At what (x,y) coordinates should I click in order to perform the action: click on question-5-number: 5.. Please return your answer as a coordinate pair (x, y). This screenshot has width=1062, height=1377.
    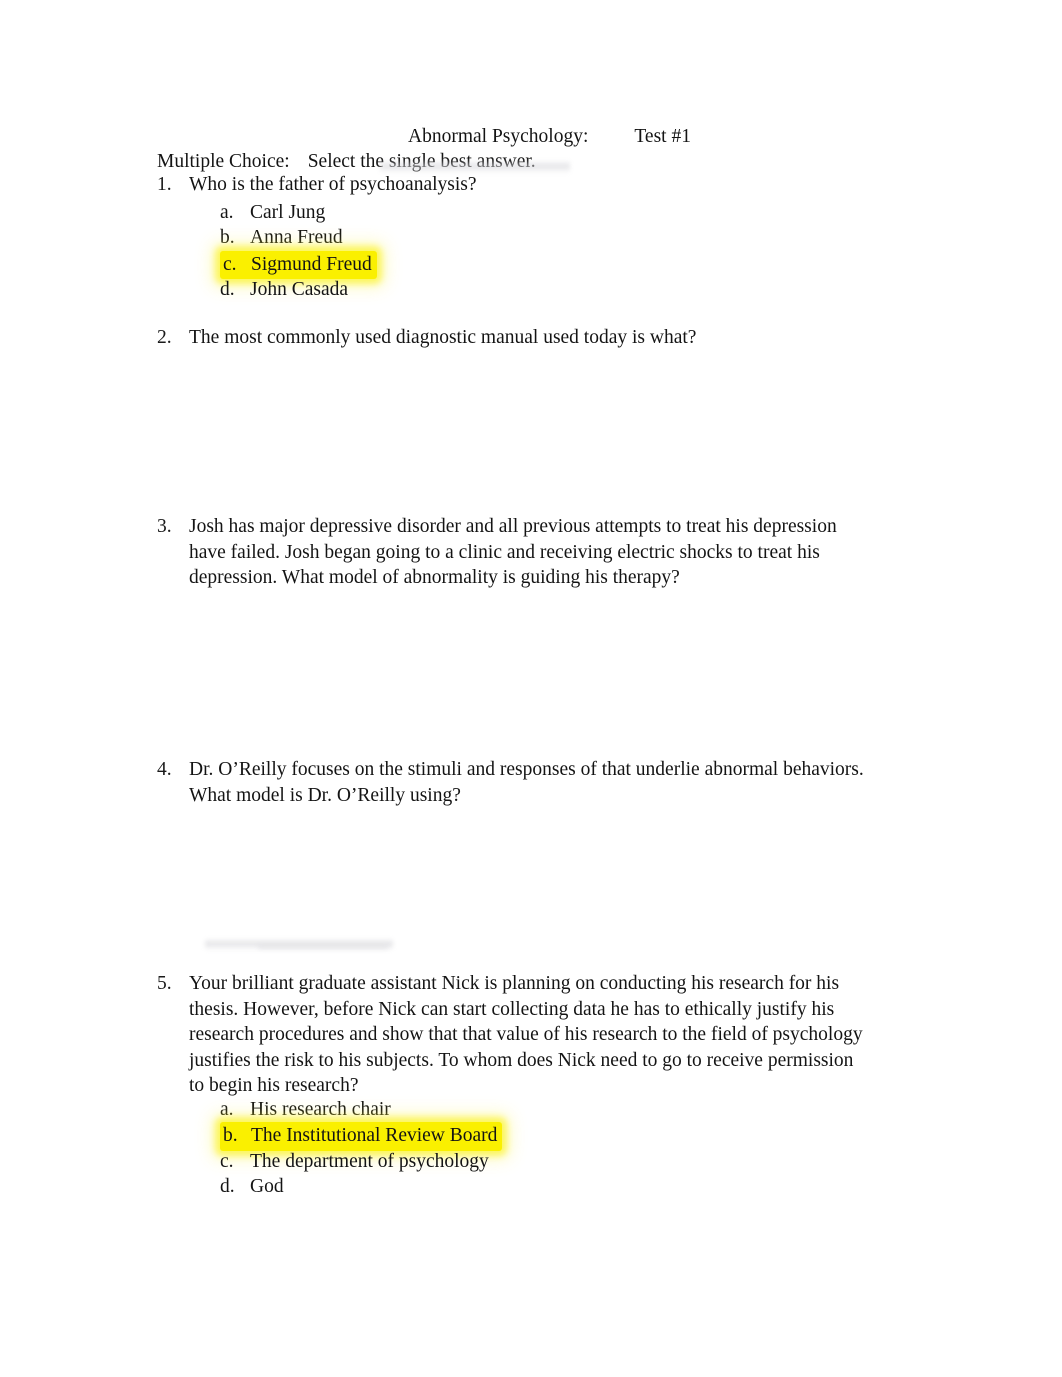
    Looking at the image, I should click on (164, 983).